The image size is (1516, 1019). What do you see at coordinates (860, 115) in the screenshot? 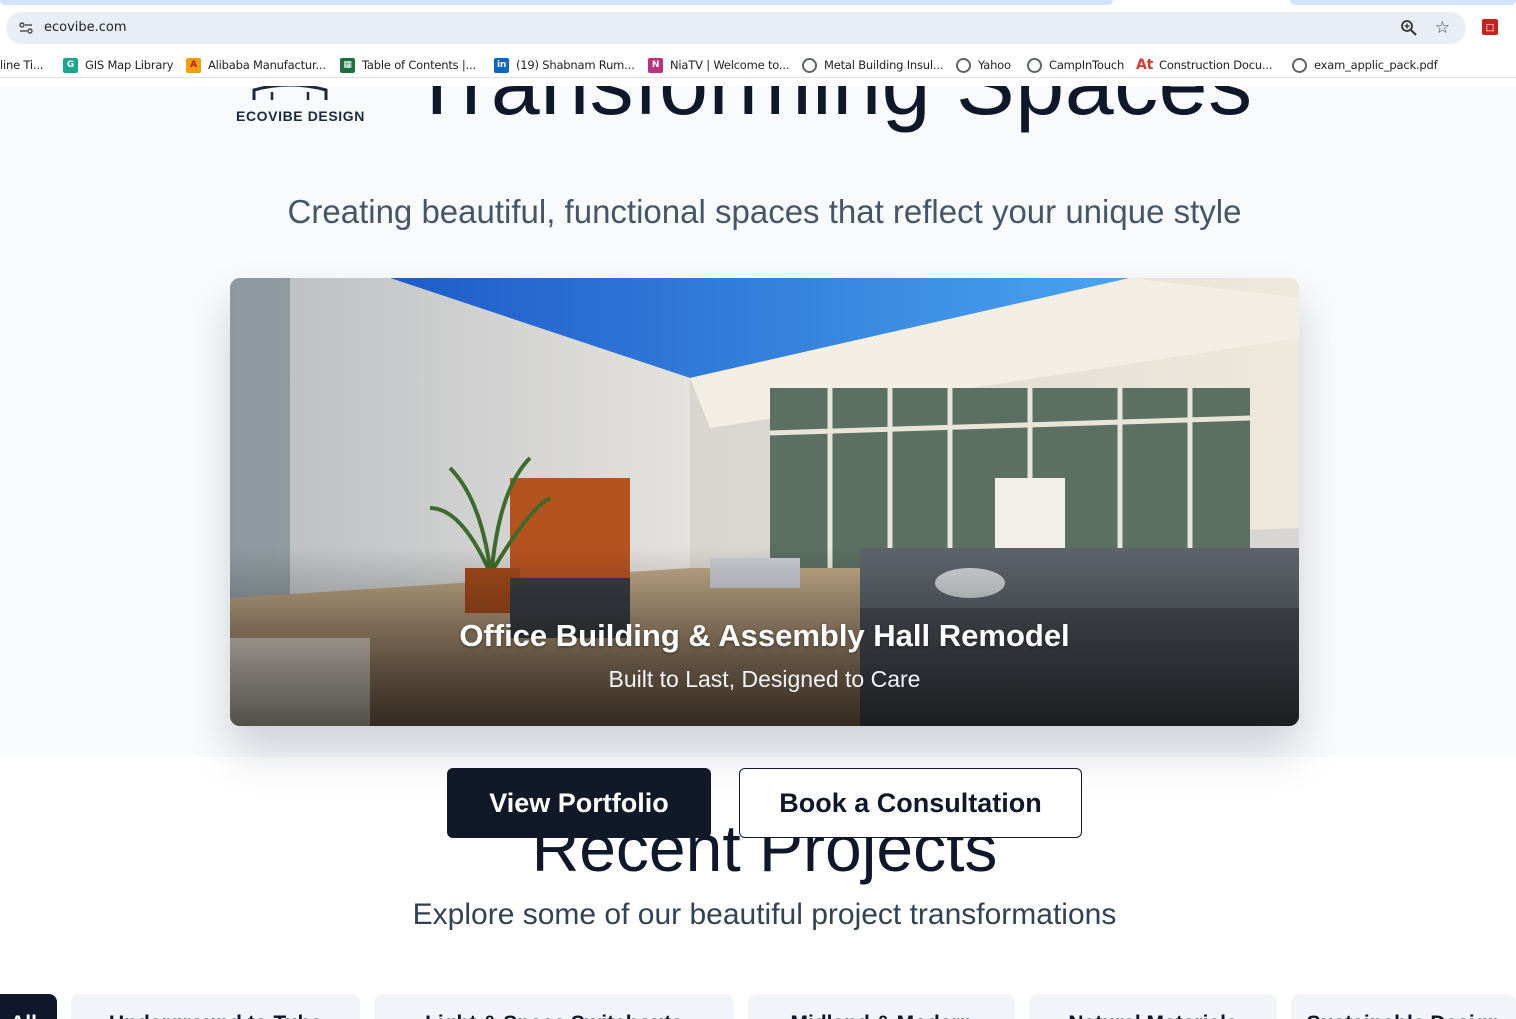
I see `hero-title: Transforming Spaces` at bounding box center [860, 115].